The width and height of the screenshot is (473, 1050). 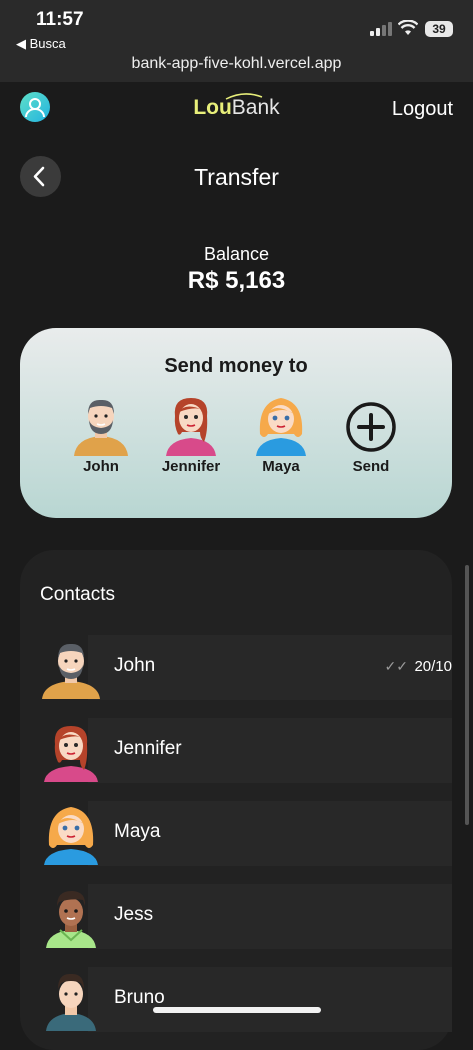 I want to click on contact-name: Bruno, so click(x=139, y=997).